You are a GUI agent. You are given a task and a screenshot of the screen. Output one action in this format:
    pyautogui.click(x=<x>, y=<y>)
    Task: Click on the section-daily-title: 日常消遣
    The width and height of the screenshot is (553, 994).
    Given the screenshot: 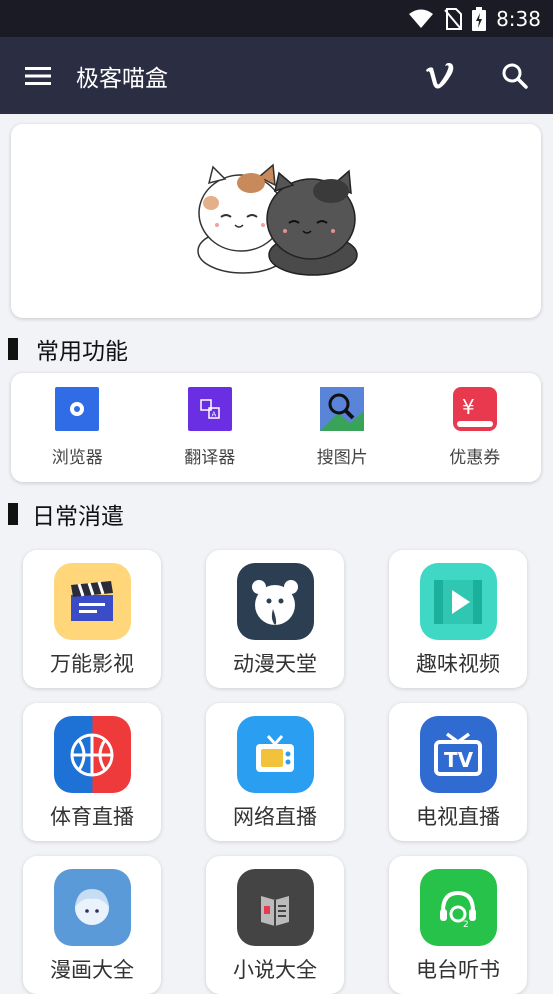 What is the action you would take?
    pyautogui.click(x=66, y=514)
    